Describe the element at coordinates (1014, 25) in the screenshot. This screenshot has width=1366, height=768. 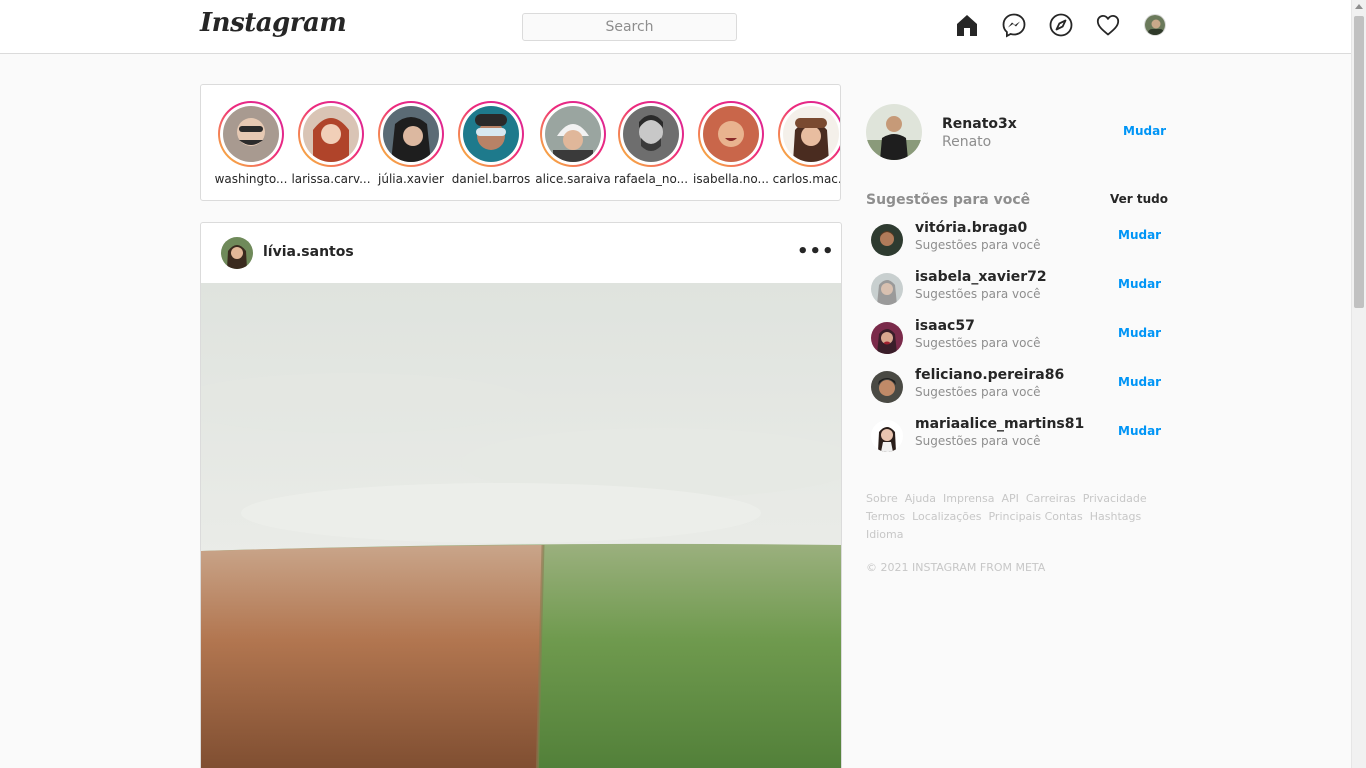
I see `messenger-icon` at that location.